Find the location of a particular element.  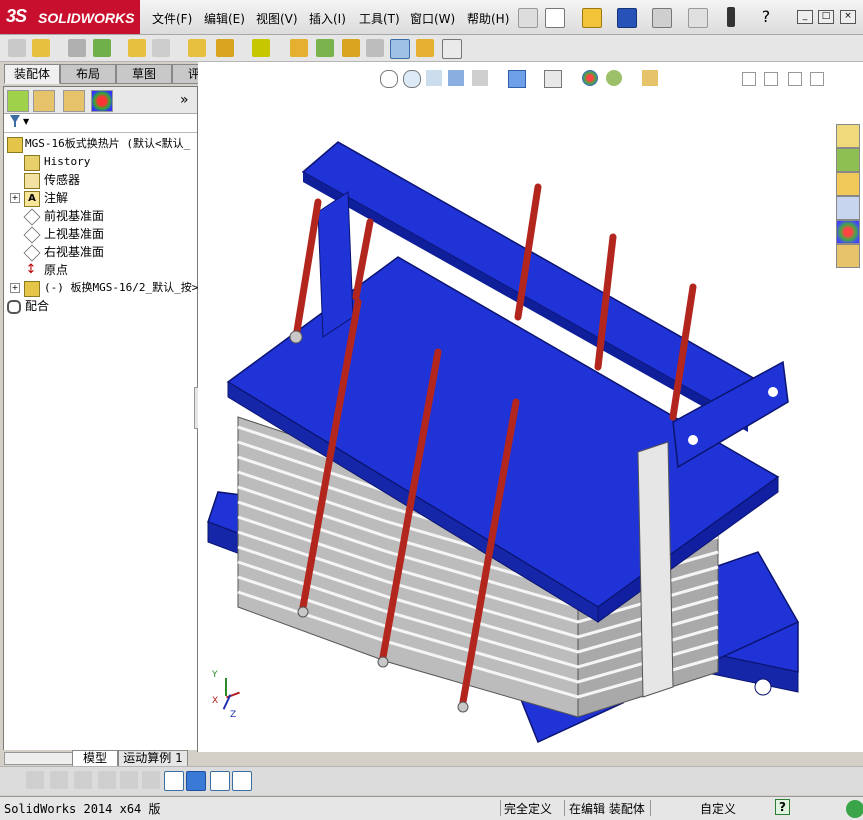

reference-geometry-icon is located at coordinates (261, 48).